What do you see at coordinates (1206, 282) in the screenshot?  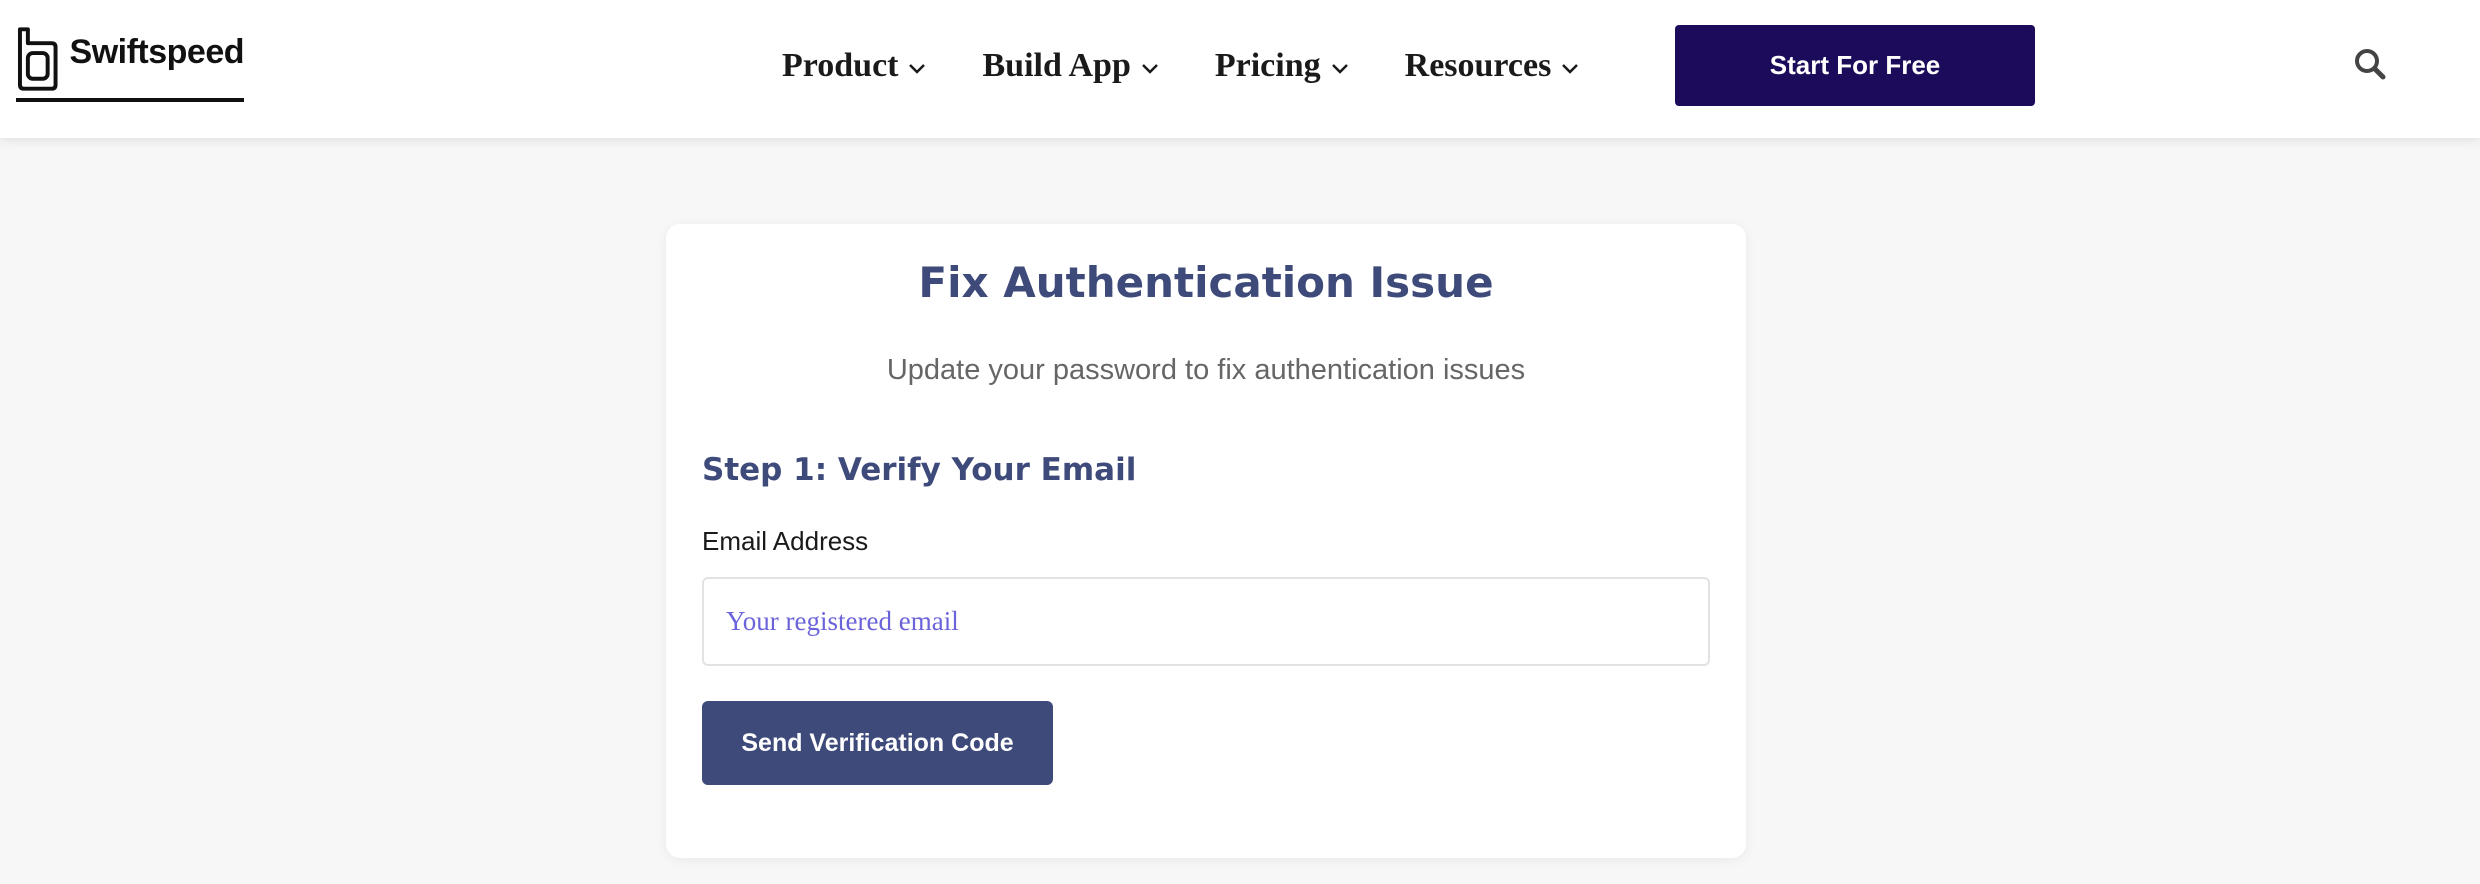 I see `page-title: Fix Authentication Issue` at bounding box center [1206, 282].